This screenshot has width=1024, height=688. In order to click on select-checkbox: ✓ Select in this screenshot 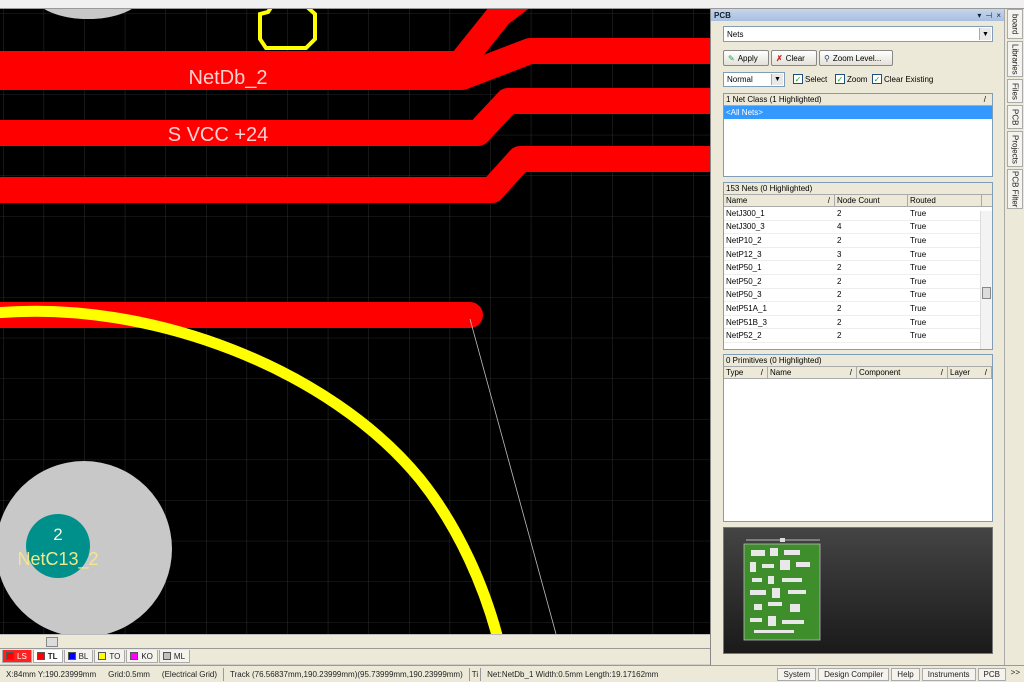, I will do `click(810, 79)`.